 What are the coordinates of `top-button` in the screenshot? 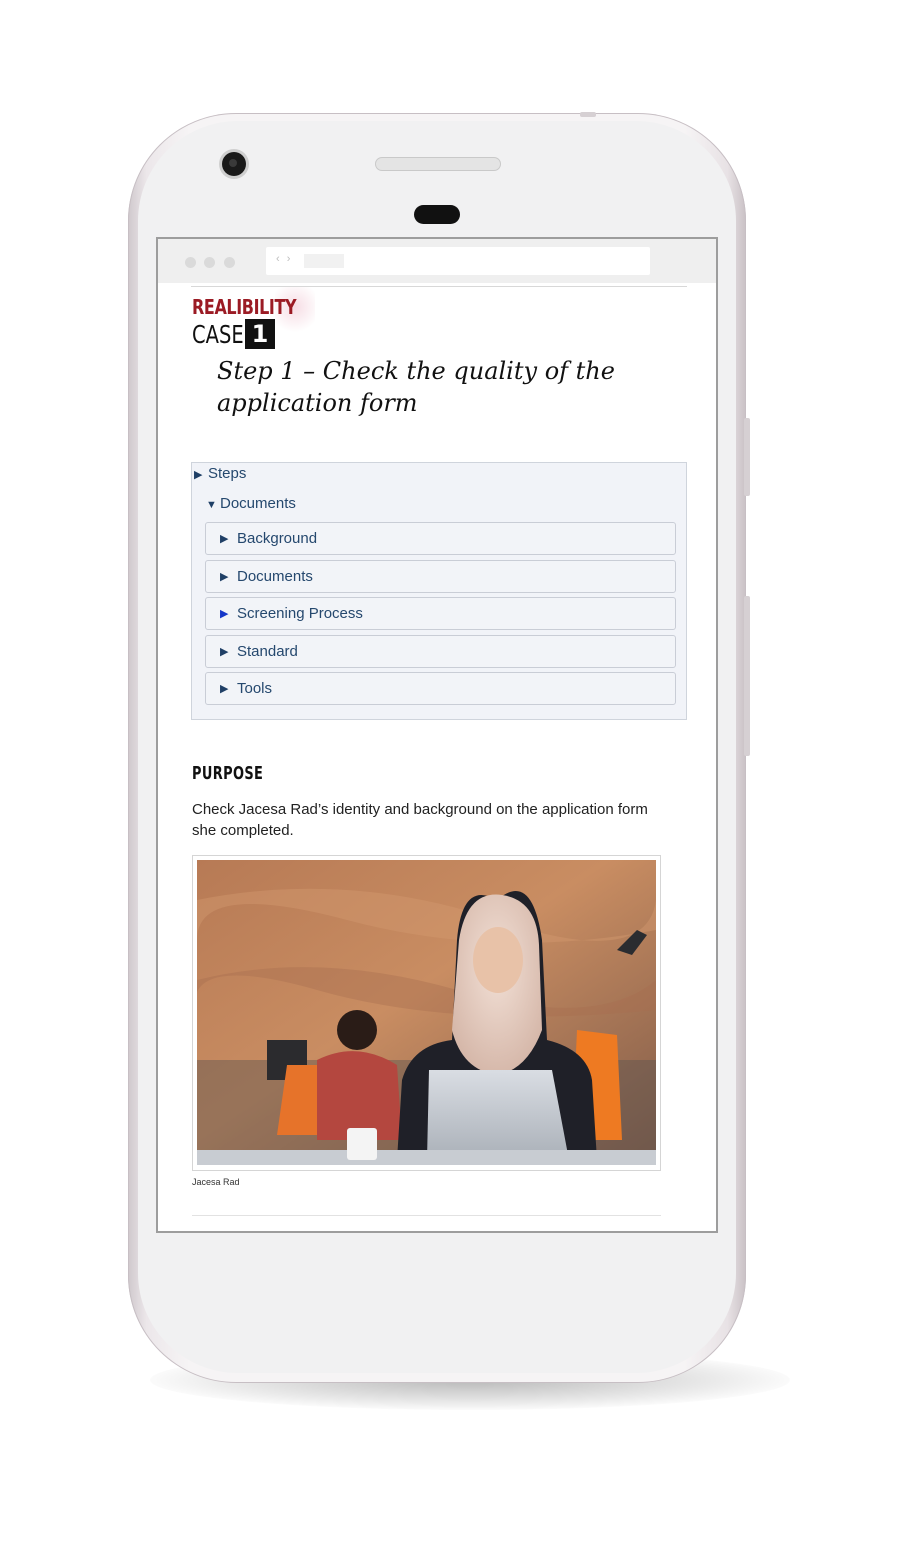 It's located at (588, 114).